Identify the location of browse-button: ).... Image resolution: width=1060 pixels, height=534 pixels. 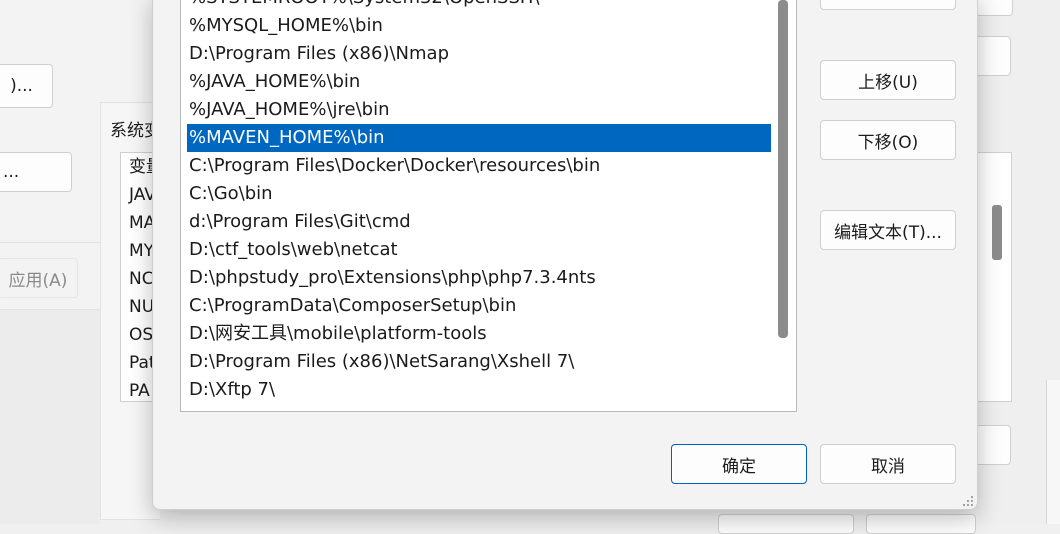
(26, 86).